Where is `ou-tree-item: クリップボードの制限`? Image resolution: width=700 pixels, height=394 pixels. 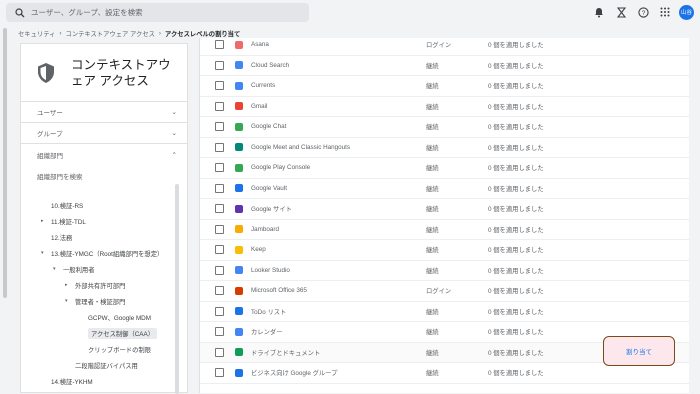
ou-tree-item: クリップボードの制限 is located at coordinates (119, 349).